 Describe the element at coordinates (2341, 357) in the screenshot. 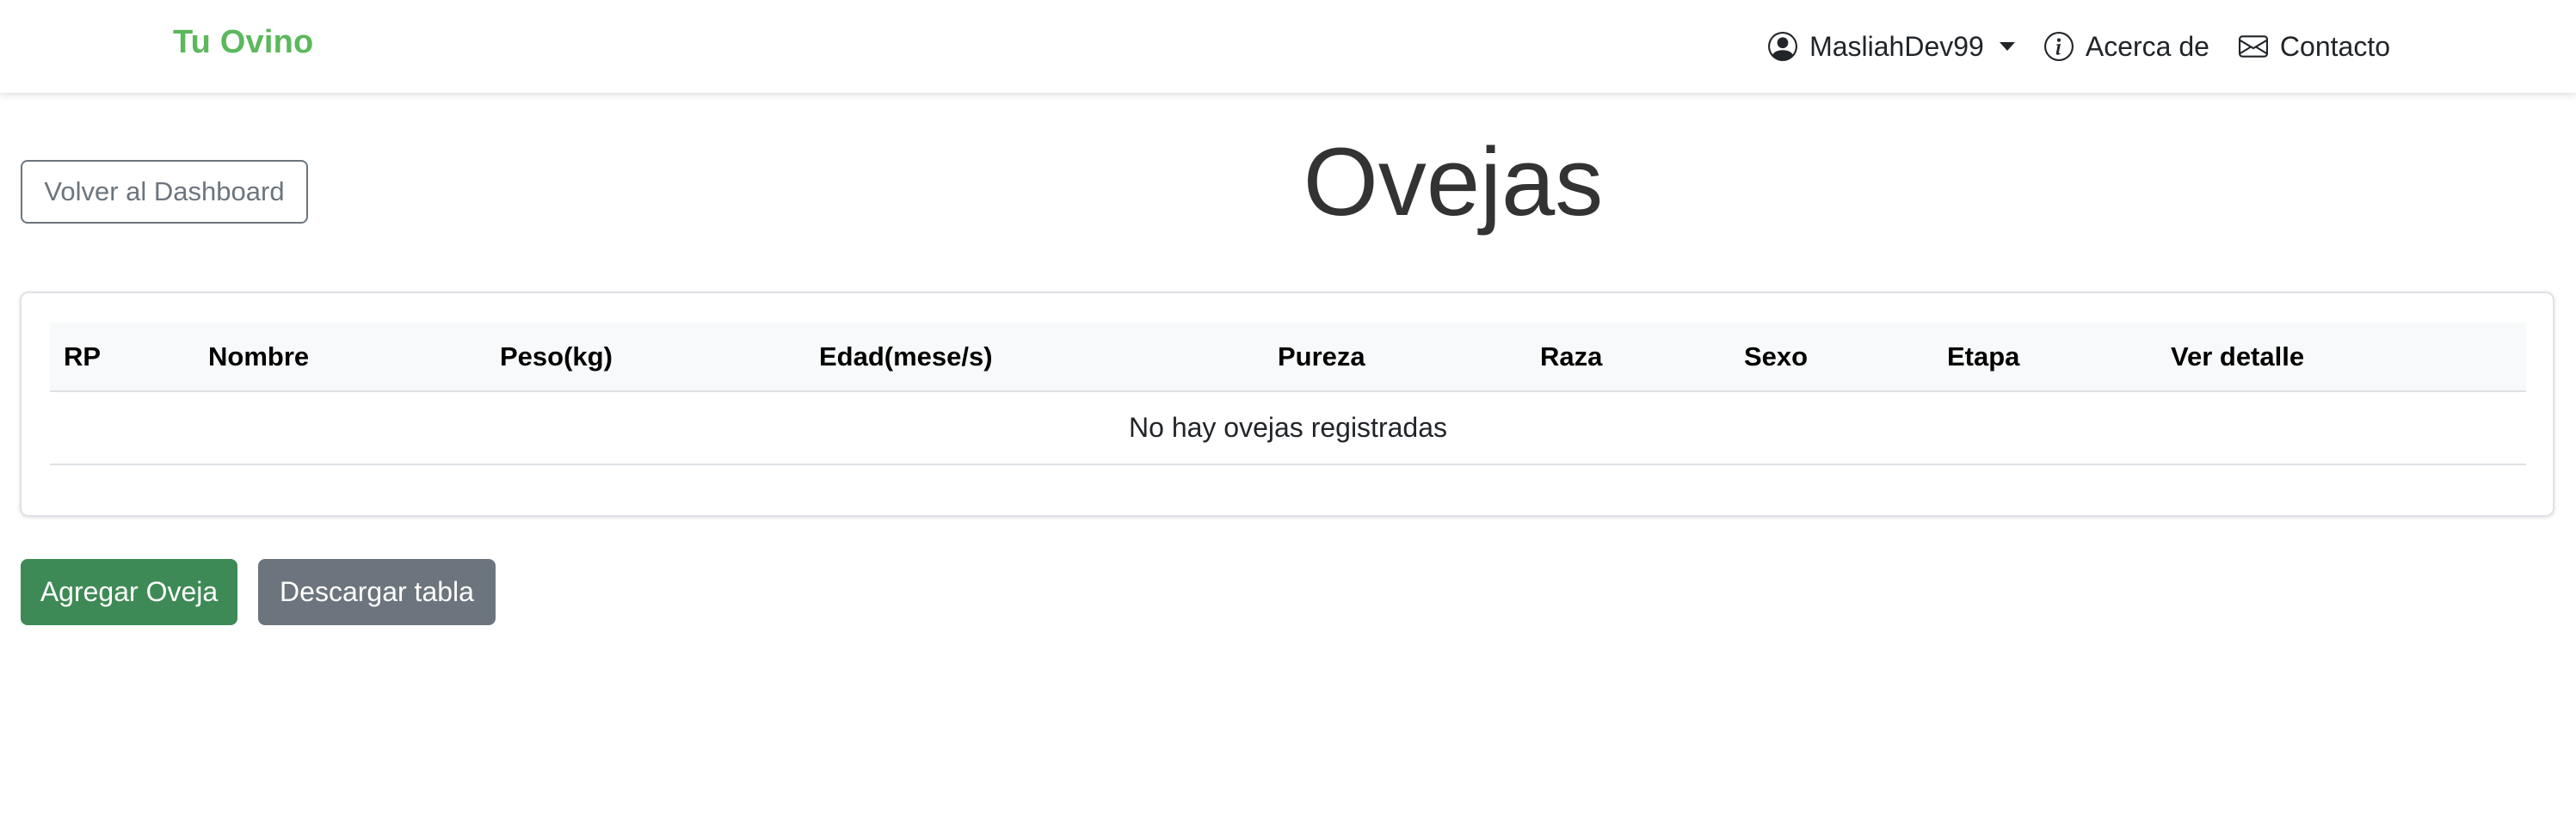

I see `column-header-ver-detalle: Ver detalle` at that location.